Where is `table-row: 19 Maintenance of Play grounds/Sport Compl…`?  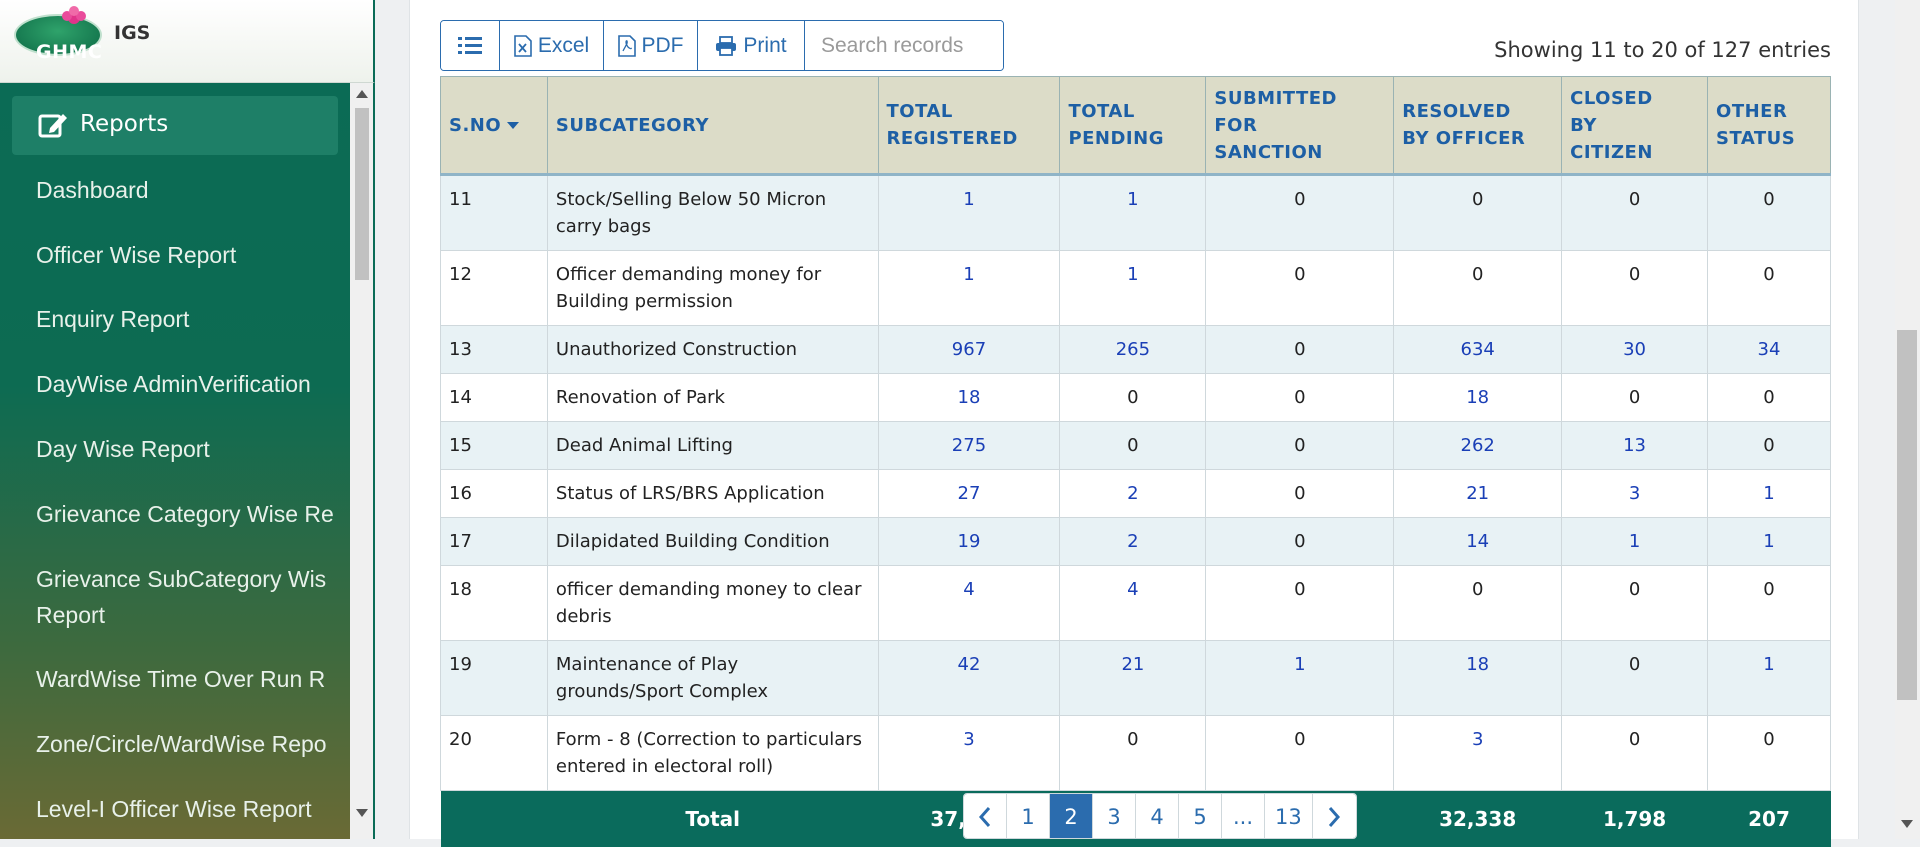 table-row: 19 Maintenance of Play grounds/Sport Compl… is located at coordinates (1135, 678).